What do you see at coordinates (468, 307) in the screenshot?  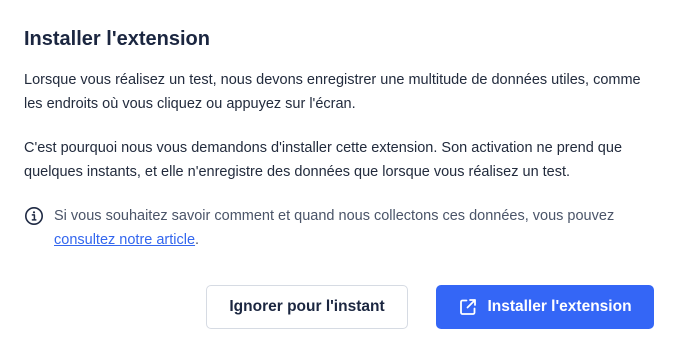 I see `external-link-icon` at bounding box center [468, 307].